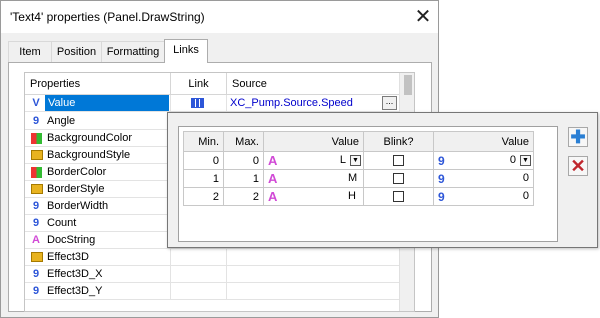 This screenshot has height=318, width=600. What do you see at coordinates (408, 85) in the screenshot?
I see `scrollbar-thumb` at bounding box center [408, 85].